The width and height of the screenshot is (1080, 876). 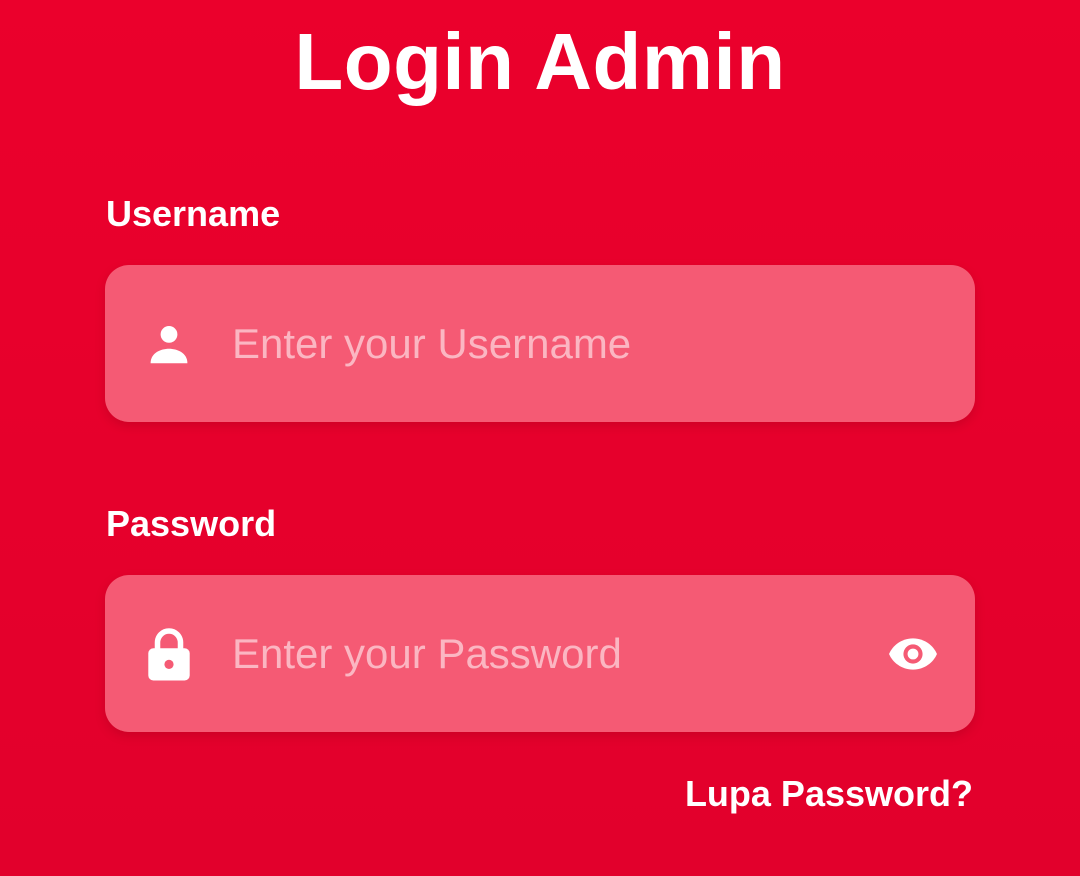 What do you see at coordinates (829, 794) in the screenshot?
I see `forgot-password-link: Lupa Password?` at bounding box center [829, 794].